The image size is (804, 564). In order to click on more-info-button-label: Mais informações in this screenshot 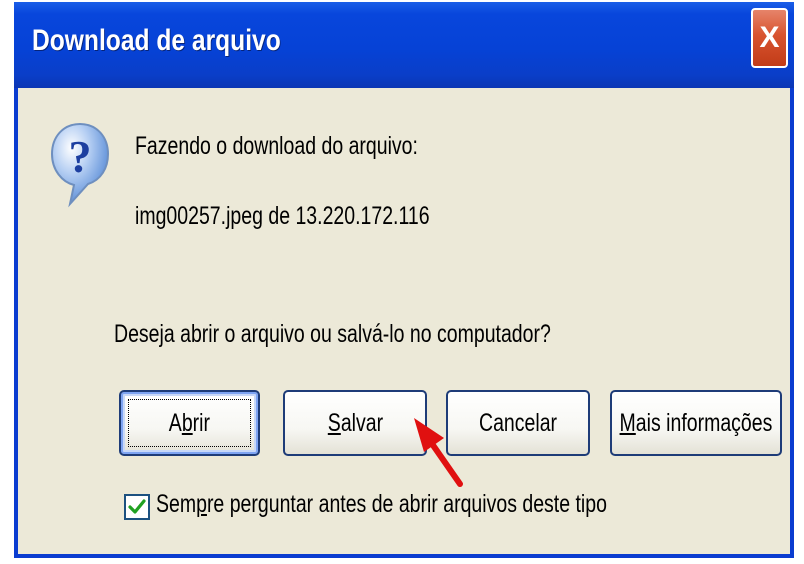, I will do `click(696, 422)`.